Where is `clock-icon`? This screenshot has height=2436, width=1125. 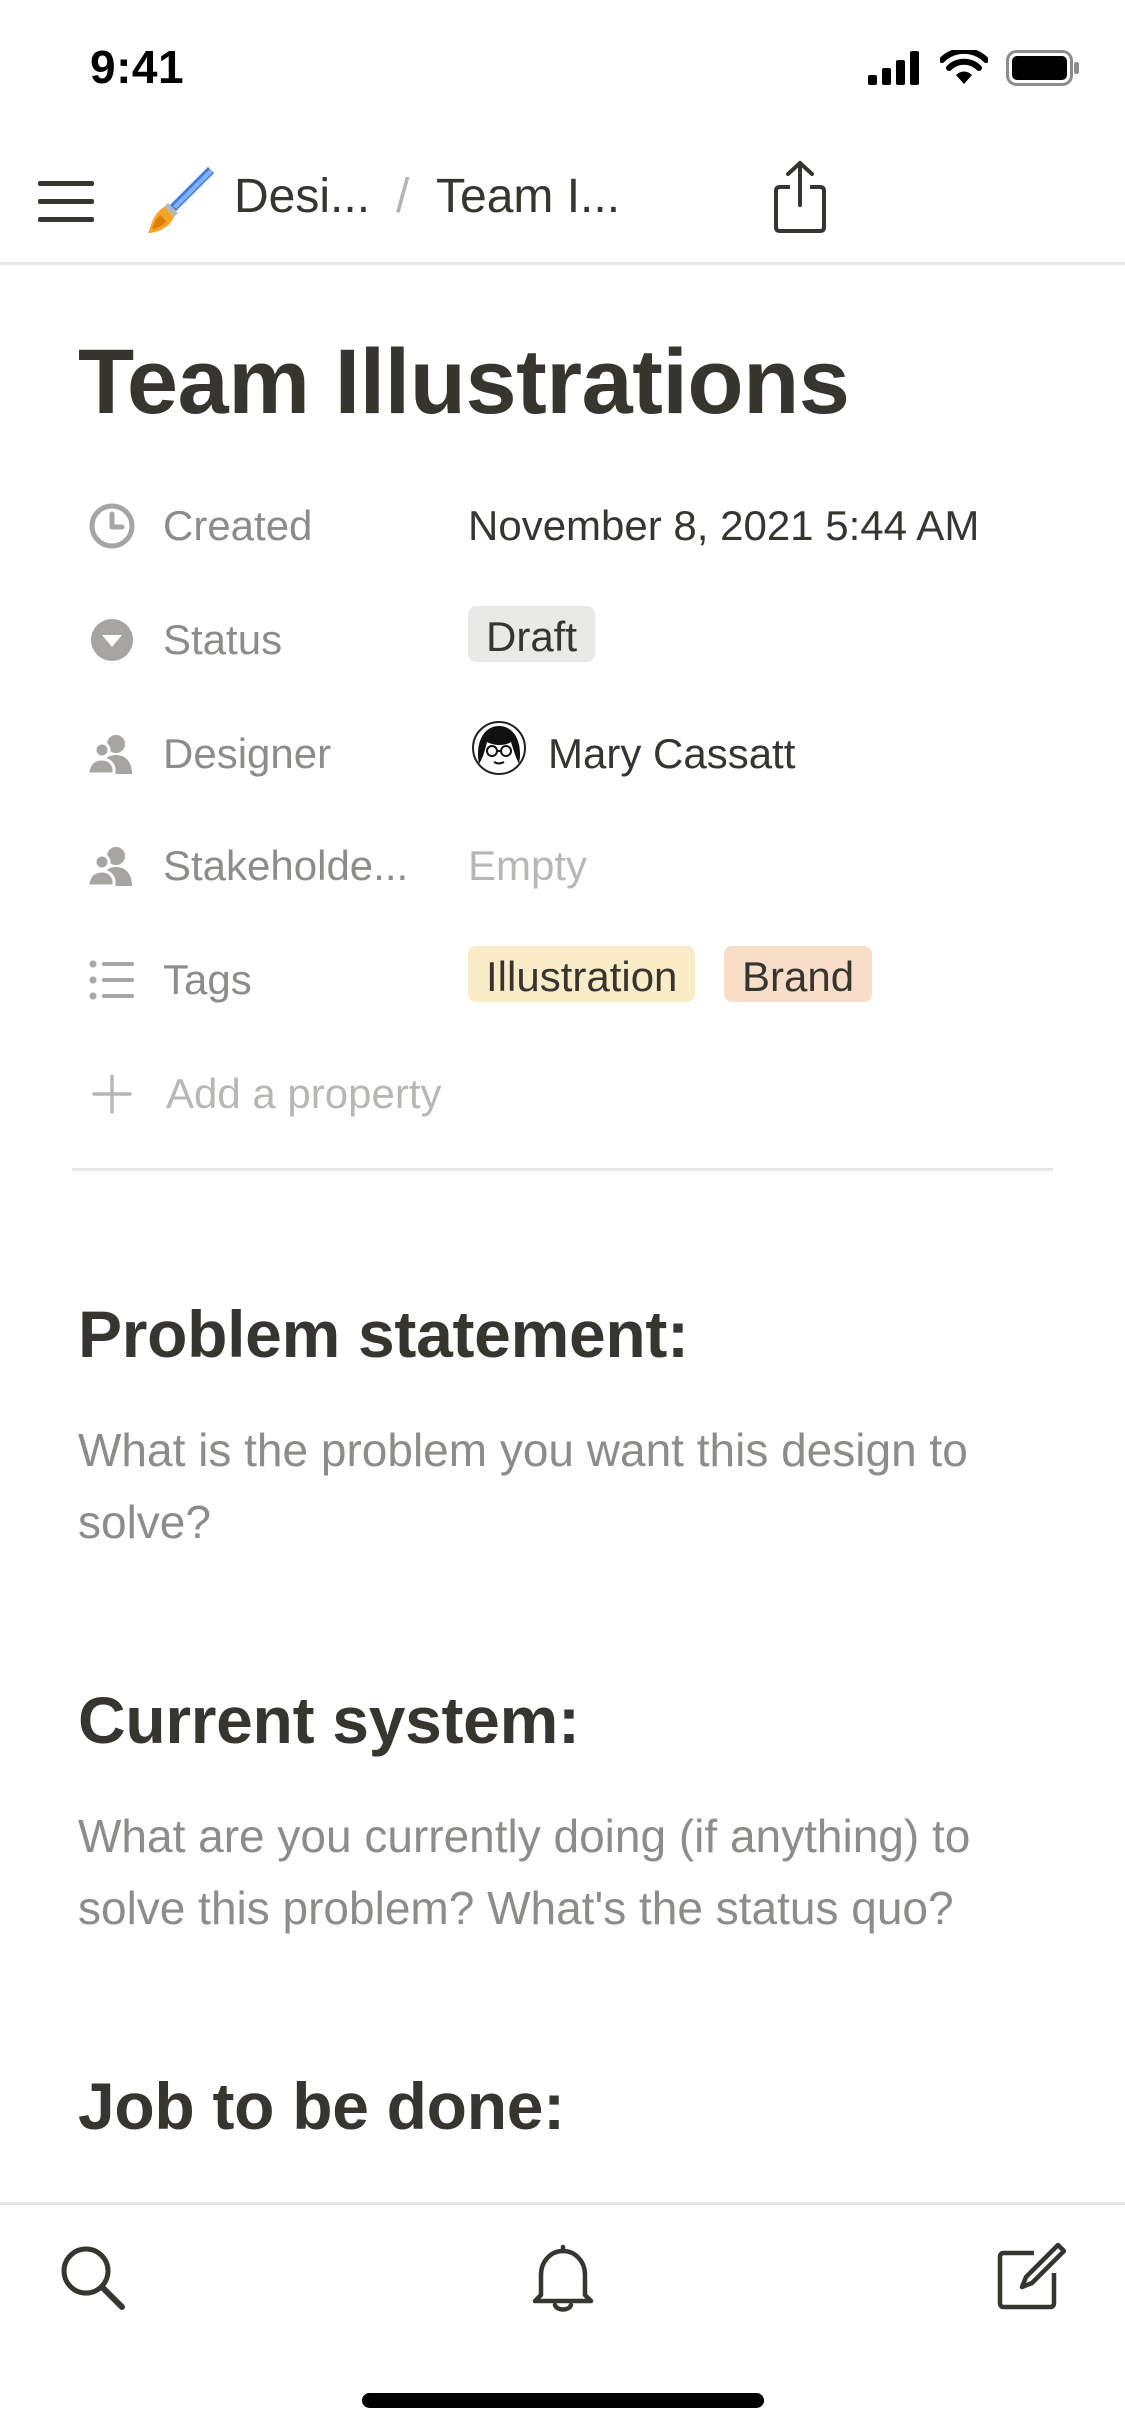
clock-icon is located at coordinates (112, 526).